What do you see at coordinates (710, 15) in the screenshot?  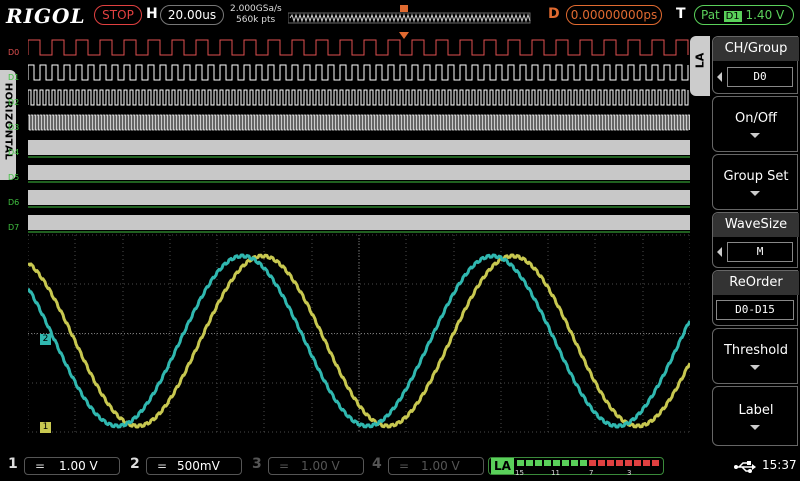 I see `trigger-mode: Pat` at bounding box center [710, 15].